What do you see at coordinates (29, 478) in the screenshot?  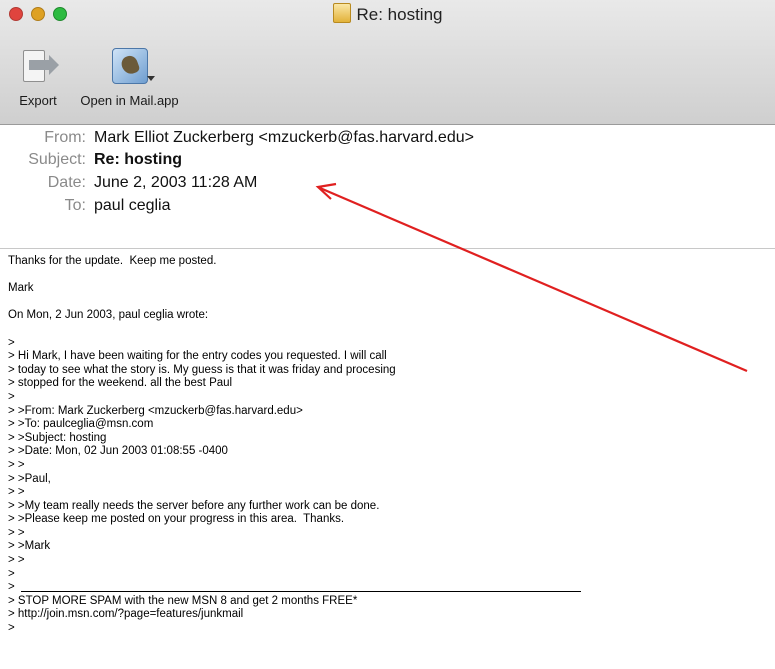 I see `body-line: > >Paul,` at bounding box center [29, 478].